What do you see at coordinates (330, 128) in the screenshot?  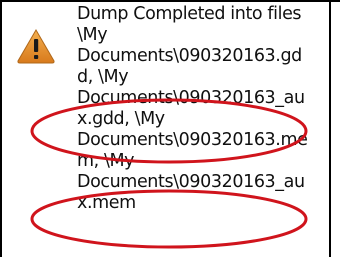 I see `window-border-right` at bounding box center [330, 128].